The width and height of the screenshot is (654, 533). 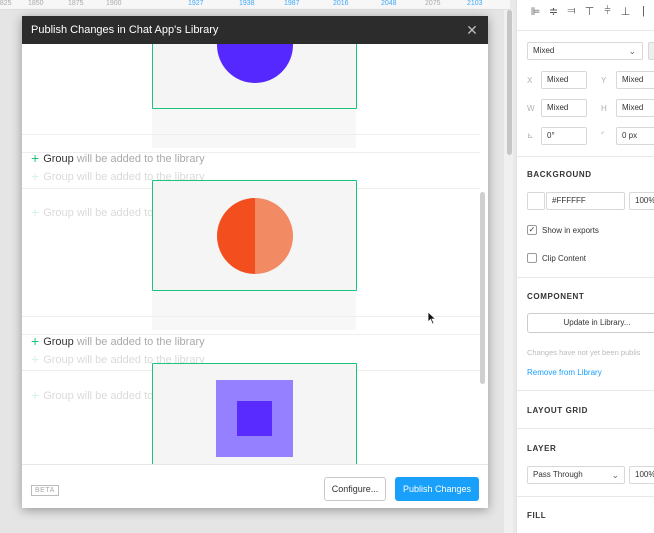 What do you see at coordinates (531, 108) in the screenshot?
I see `w-label: W` at bounding box center [531, 108].